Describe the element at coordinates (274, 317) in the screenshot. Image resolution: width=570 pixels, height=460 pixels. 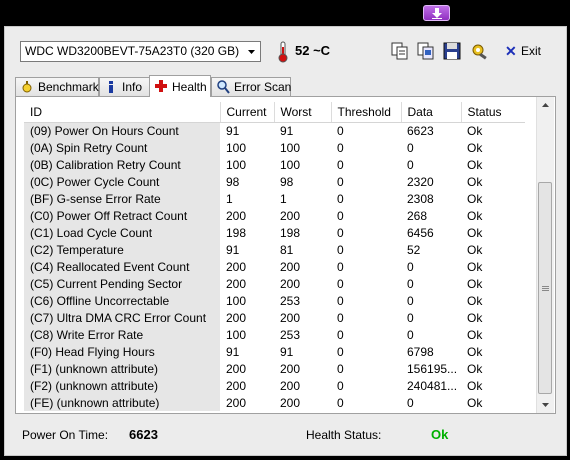
I see `table-row: (C7) Ultra DMA CRC Error Count 200 200 0 0 Ok` at that location.